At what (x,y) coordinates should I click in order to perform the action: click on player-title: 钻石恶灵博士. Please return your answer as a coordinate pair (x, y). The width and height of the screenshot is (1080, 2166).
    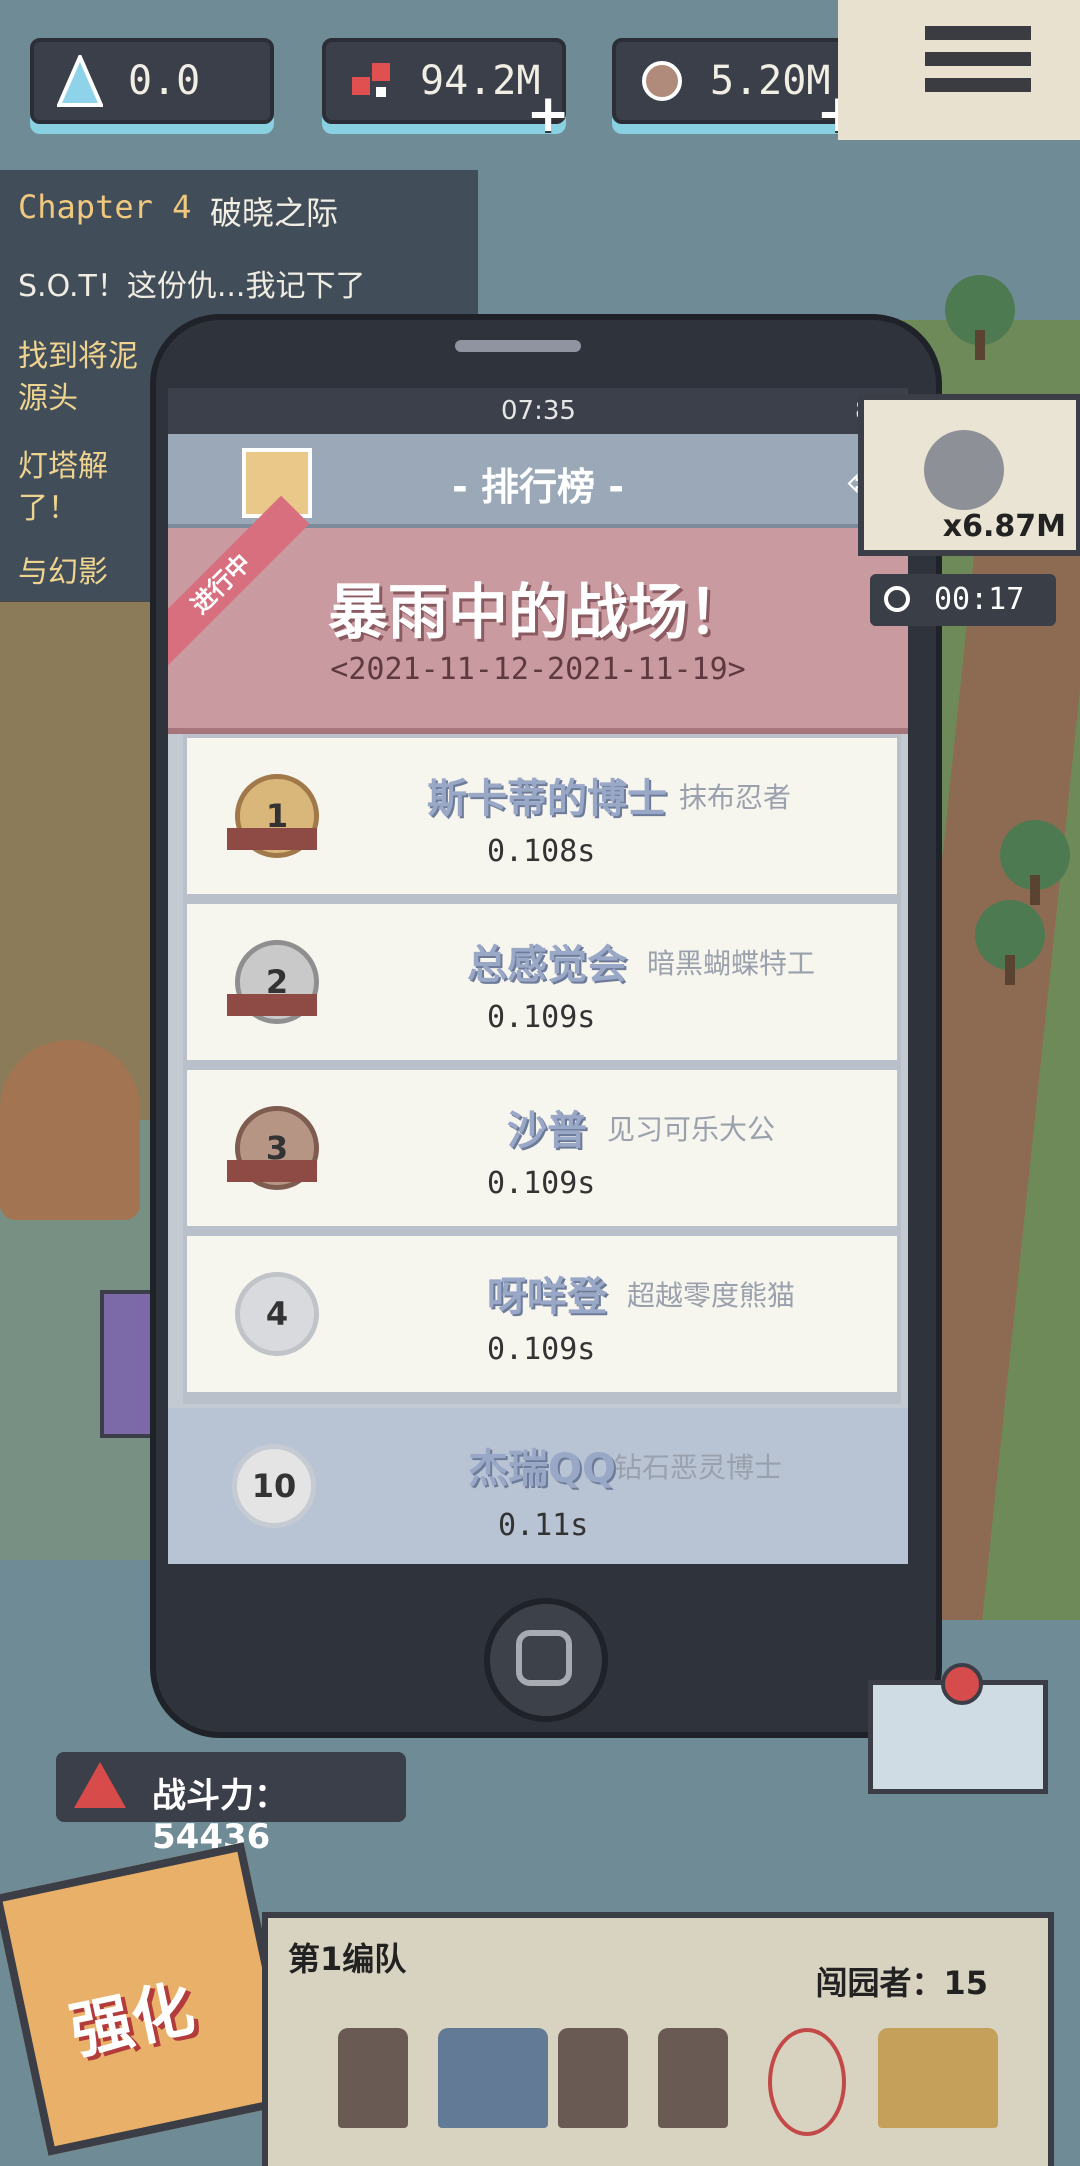
    Looking at the image, I should click on (698, 1467).